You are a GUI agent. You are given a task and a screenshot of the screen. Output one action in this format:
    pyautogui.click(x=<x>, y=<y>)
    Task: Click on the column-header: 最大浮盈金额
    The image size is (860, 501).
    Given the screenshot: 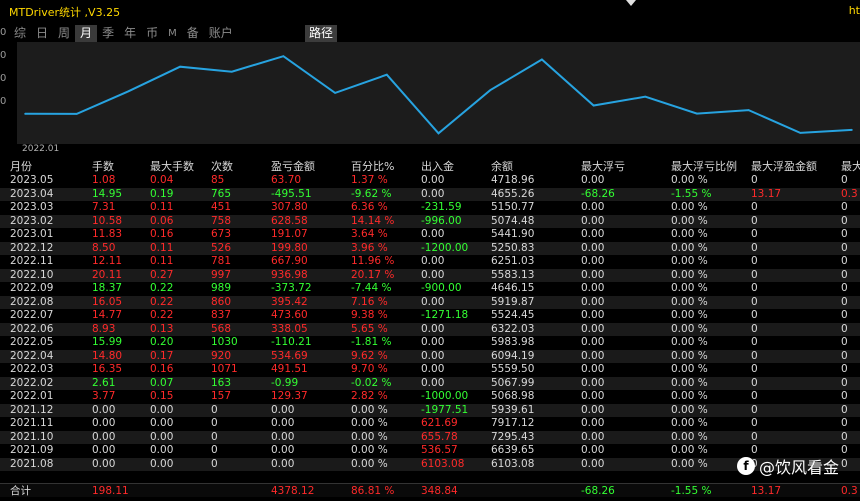 What is the action you would take?
    pyautogui.click(x=784, y=166)
    